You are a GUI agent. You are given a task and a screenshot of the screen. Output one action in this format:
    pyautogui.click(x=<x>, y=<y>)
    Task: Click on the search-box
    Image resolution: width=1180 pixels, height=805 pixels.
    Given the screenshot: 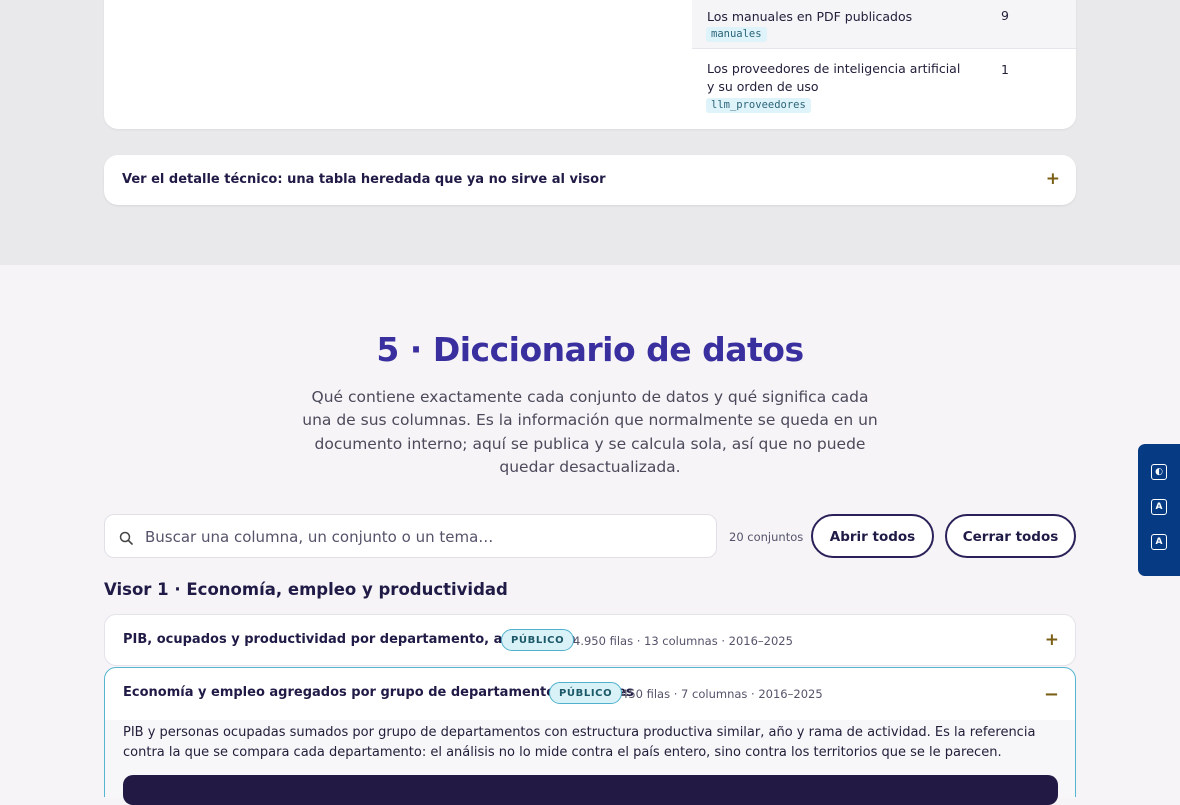 What is the action you would take?
    pyautogui.click(x=410, y=536)
    